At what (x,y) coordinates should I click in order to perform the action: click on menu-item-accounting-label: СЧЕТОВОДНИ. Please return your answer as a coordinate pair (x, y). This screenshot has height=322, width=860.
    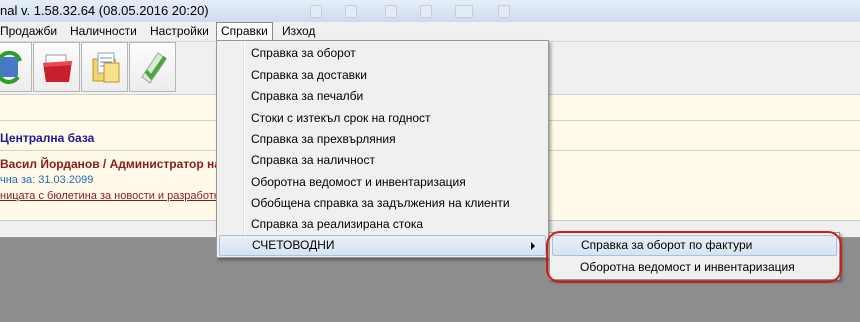
    Looking at the image, I should click on (293, 245).